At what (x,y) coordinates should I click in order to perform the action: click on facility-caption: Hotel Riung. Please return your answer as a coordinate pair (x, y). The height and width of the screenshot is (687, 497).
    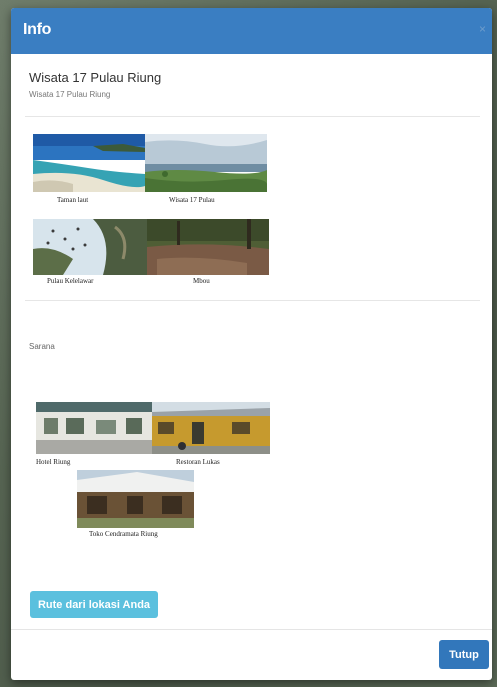
    Looking at the image, I should click on (53, 462).